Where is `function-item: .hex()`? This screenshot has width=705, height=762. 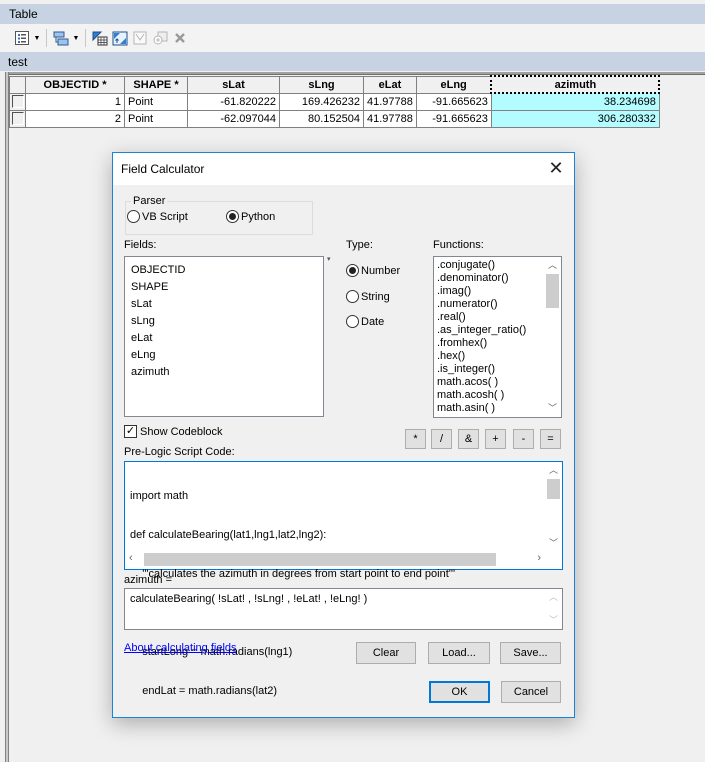
function-item: .hex() is located at coordinates (497, 356).